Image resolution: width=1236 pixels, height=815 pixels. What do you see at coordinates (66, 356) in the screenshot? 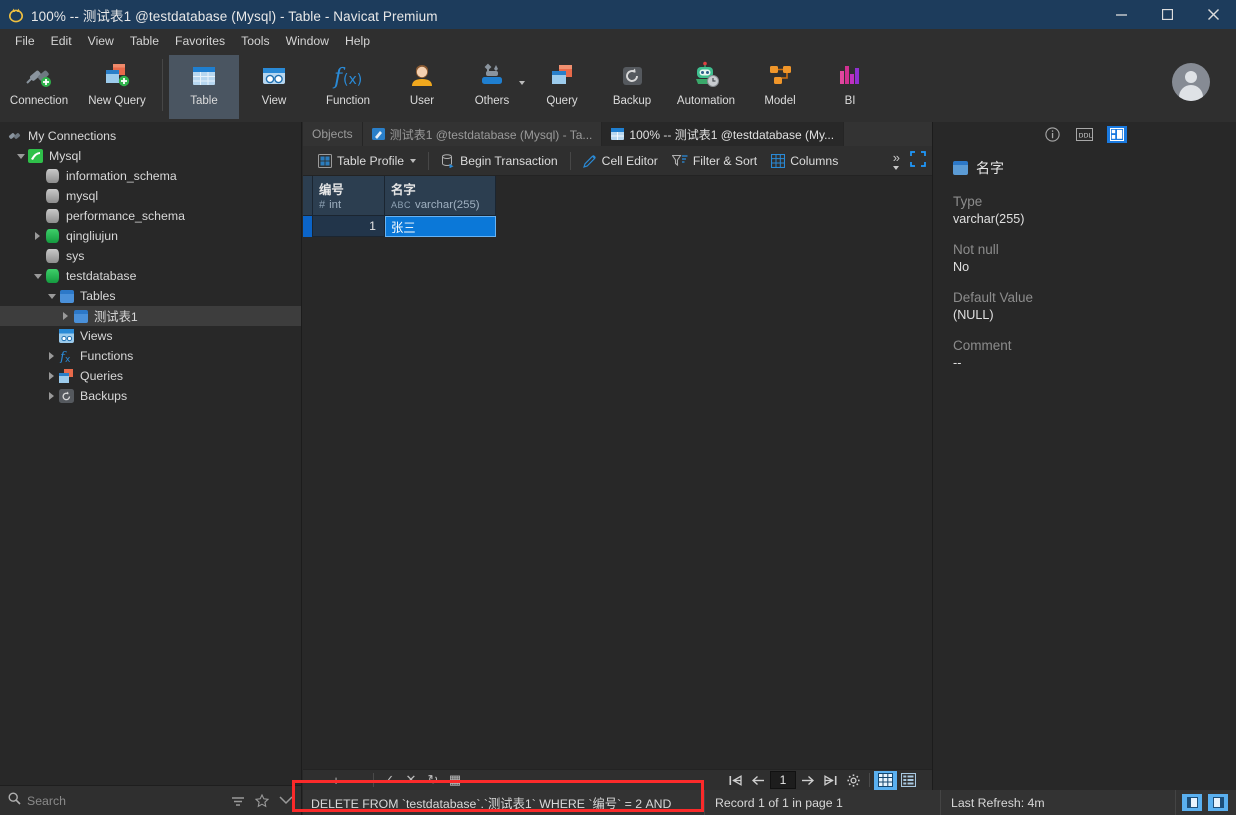
I see `functions-icon: fx` at bounding box center [66, 356].